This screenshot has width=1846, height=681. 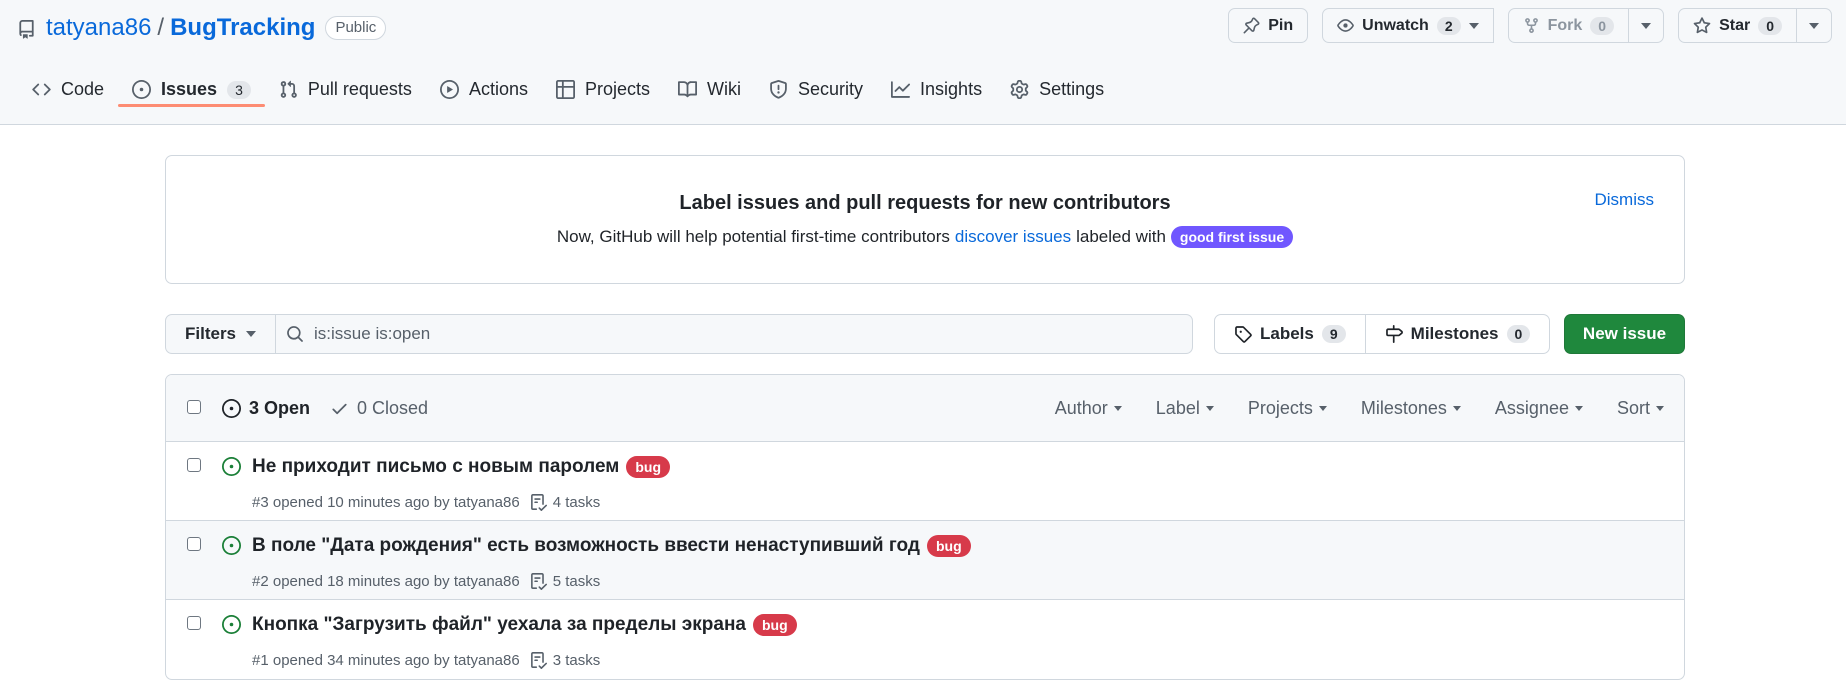 What do you see at coordinates (576, 660) in the screenshot?
I see `tasks-count: 3 tasks` at bounding box center [576, 660].